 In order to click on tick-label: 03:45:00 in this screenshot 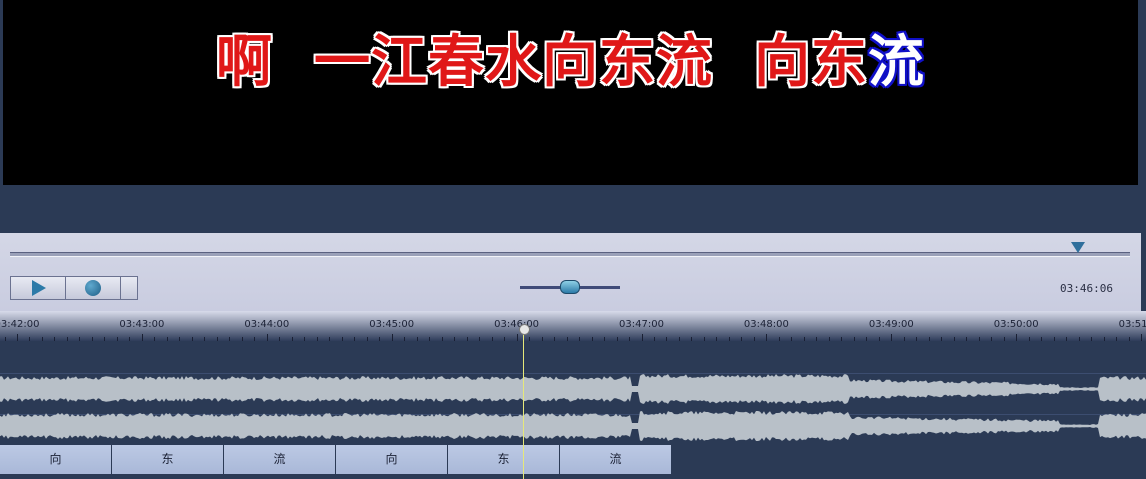, I will do `click(392, 324)`.